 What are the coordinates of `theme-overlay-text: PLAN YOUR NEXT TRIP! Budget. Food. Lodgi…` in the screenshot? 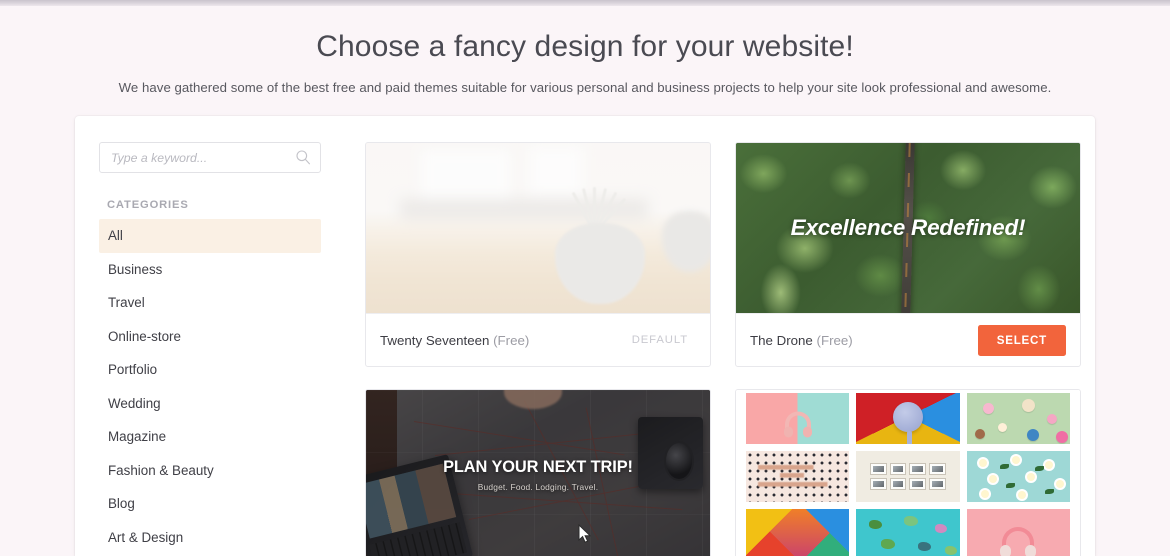 It's located at (538, 475).